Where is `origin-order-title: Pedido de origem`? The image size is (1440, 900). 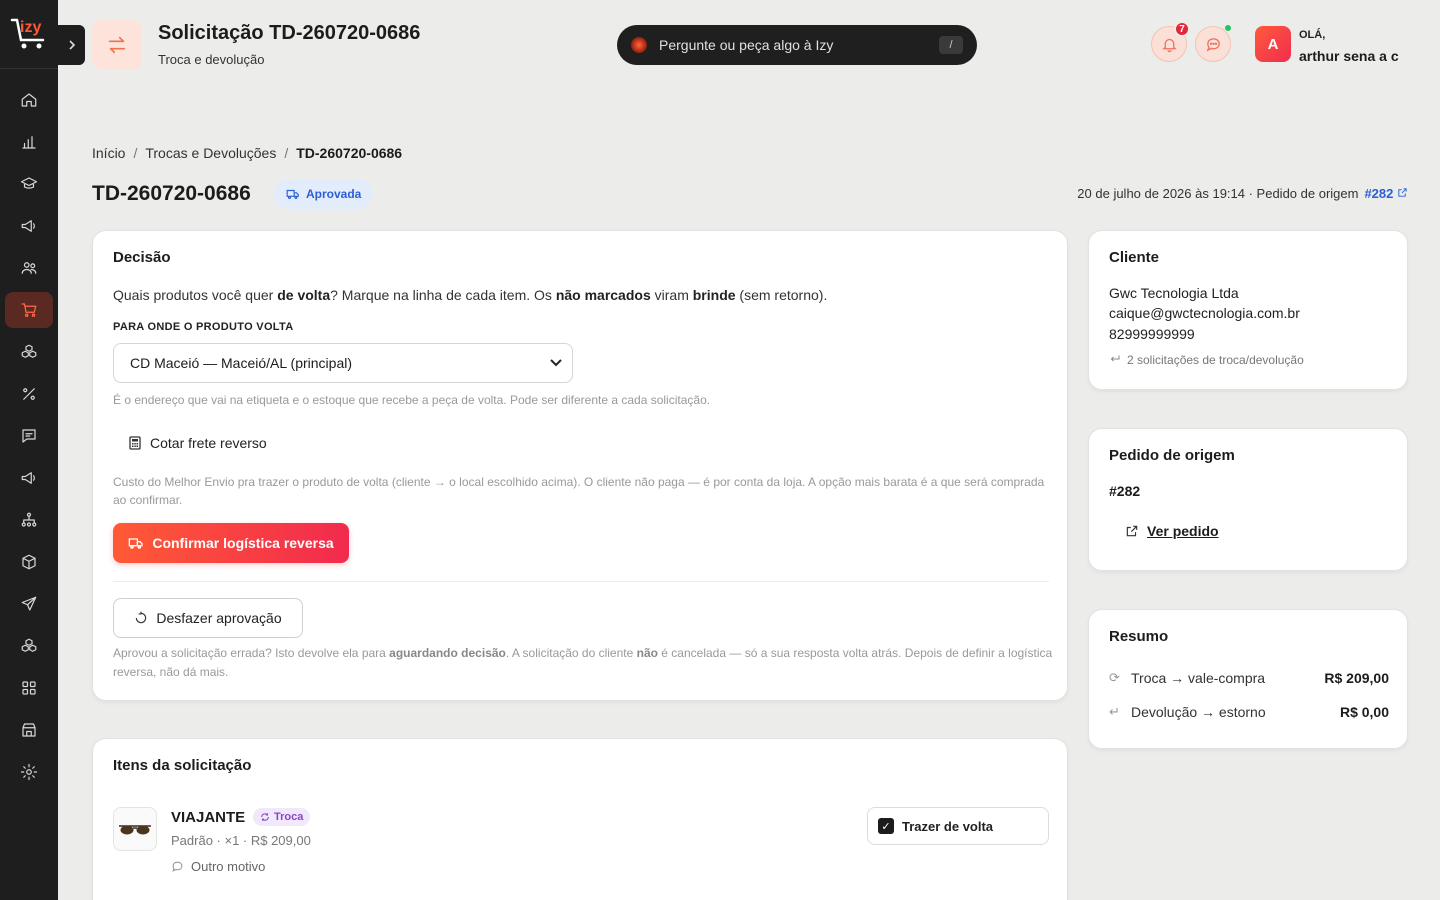
origin-order-title: Pedido de origem is located at coordinates (1172, 455).